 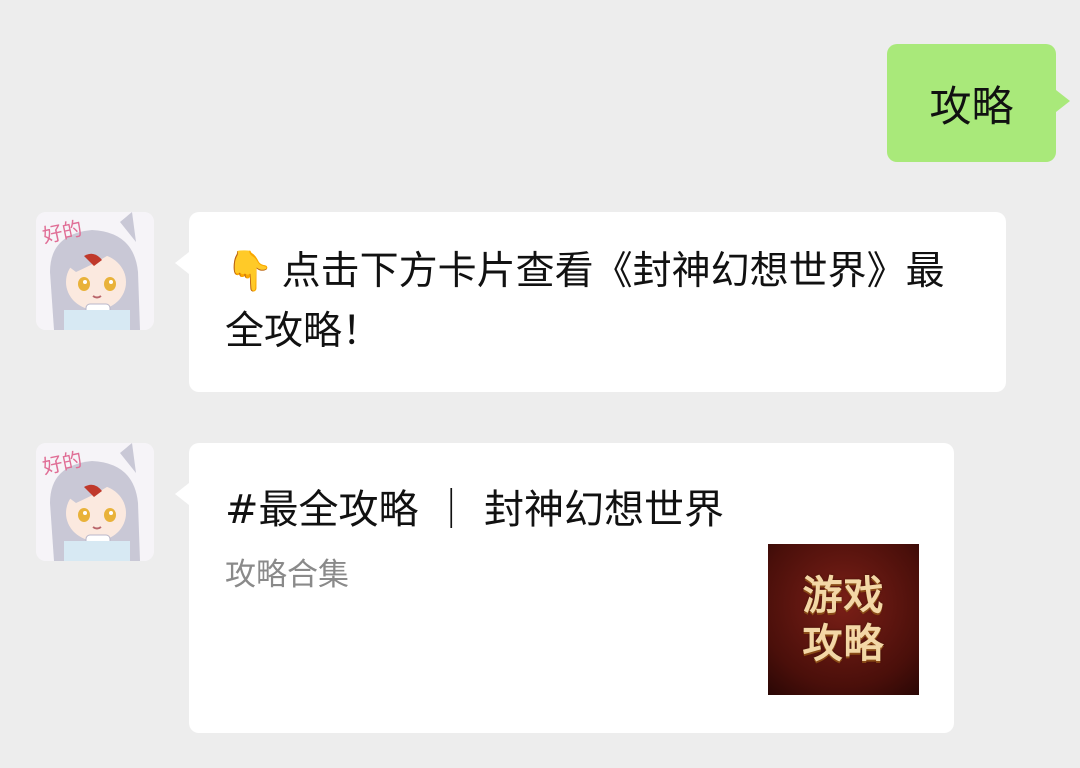 What do you see at coordinates (843, 643) in the screenshot?
I see `thumbnail-text-line-2: 攻略` at bounding box center [843, 643].